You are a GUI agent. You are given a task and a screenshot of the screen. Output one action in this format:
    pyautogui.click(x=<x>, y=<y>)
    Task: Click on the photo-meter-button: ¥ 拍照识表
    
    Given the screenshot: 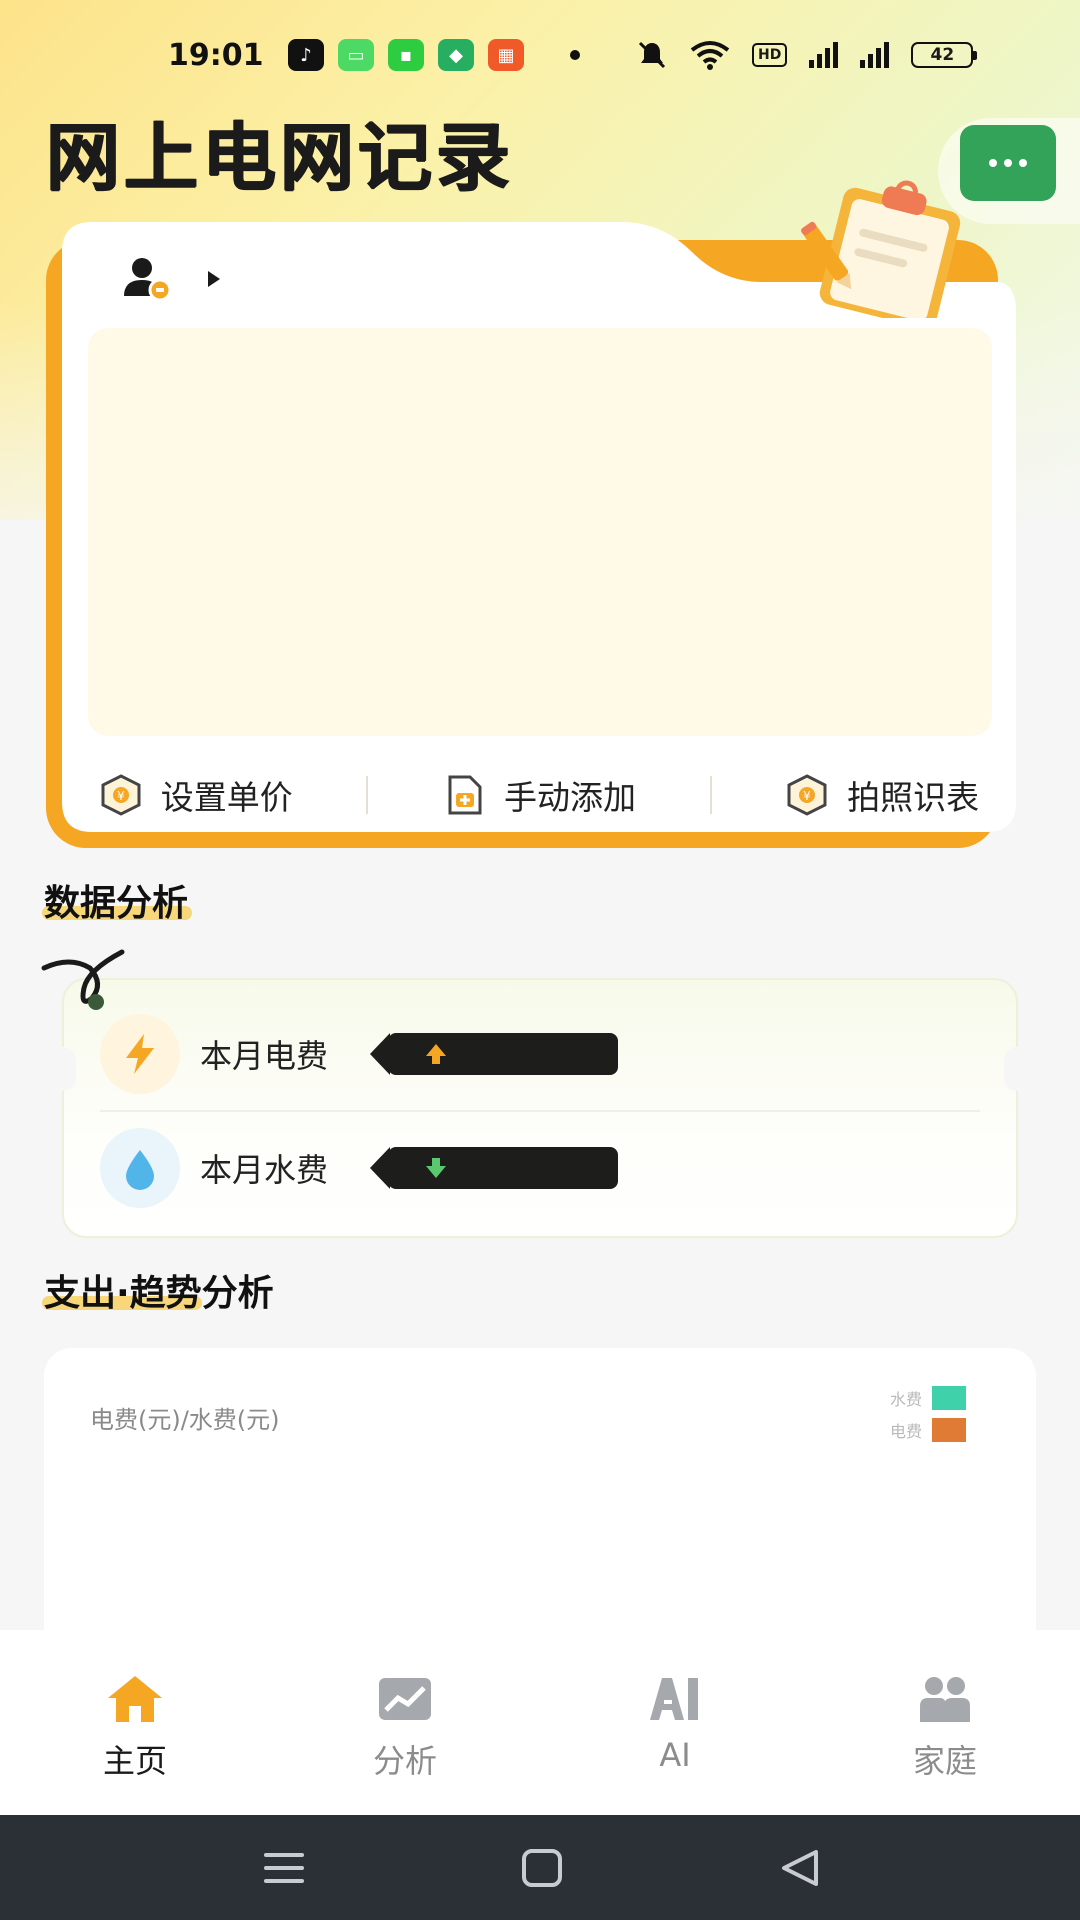 What is the action you would take?
    pyautogui.click(x=882, y=795)
    